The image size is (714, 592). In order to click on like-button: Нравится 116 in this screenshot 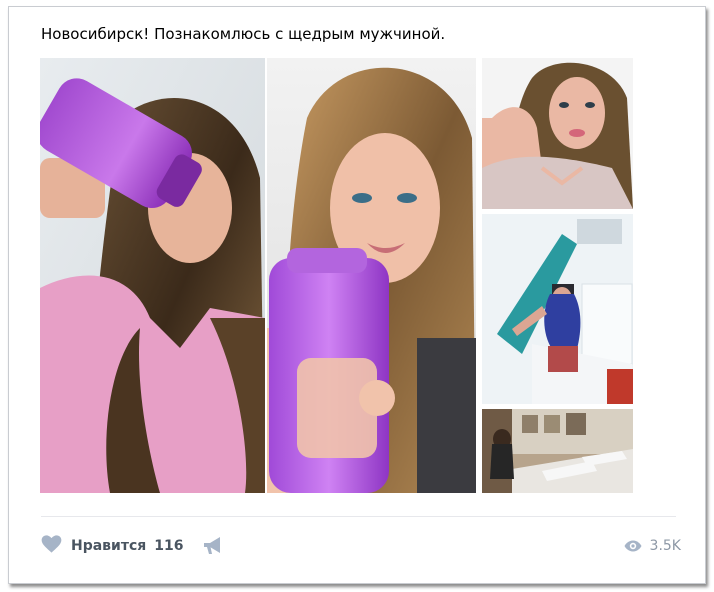, I will do `click(112, 546)`.